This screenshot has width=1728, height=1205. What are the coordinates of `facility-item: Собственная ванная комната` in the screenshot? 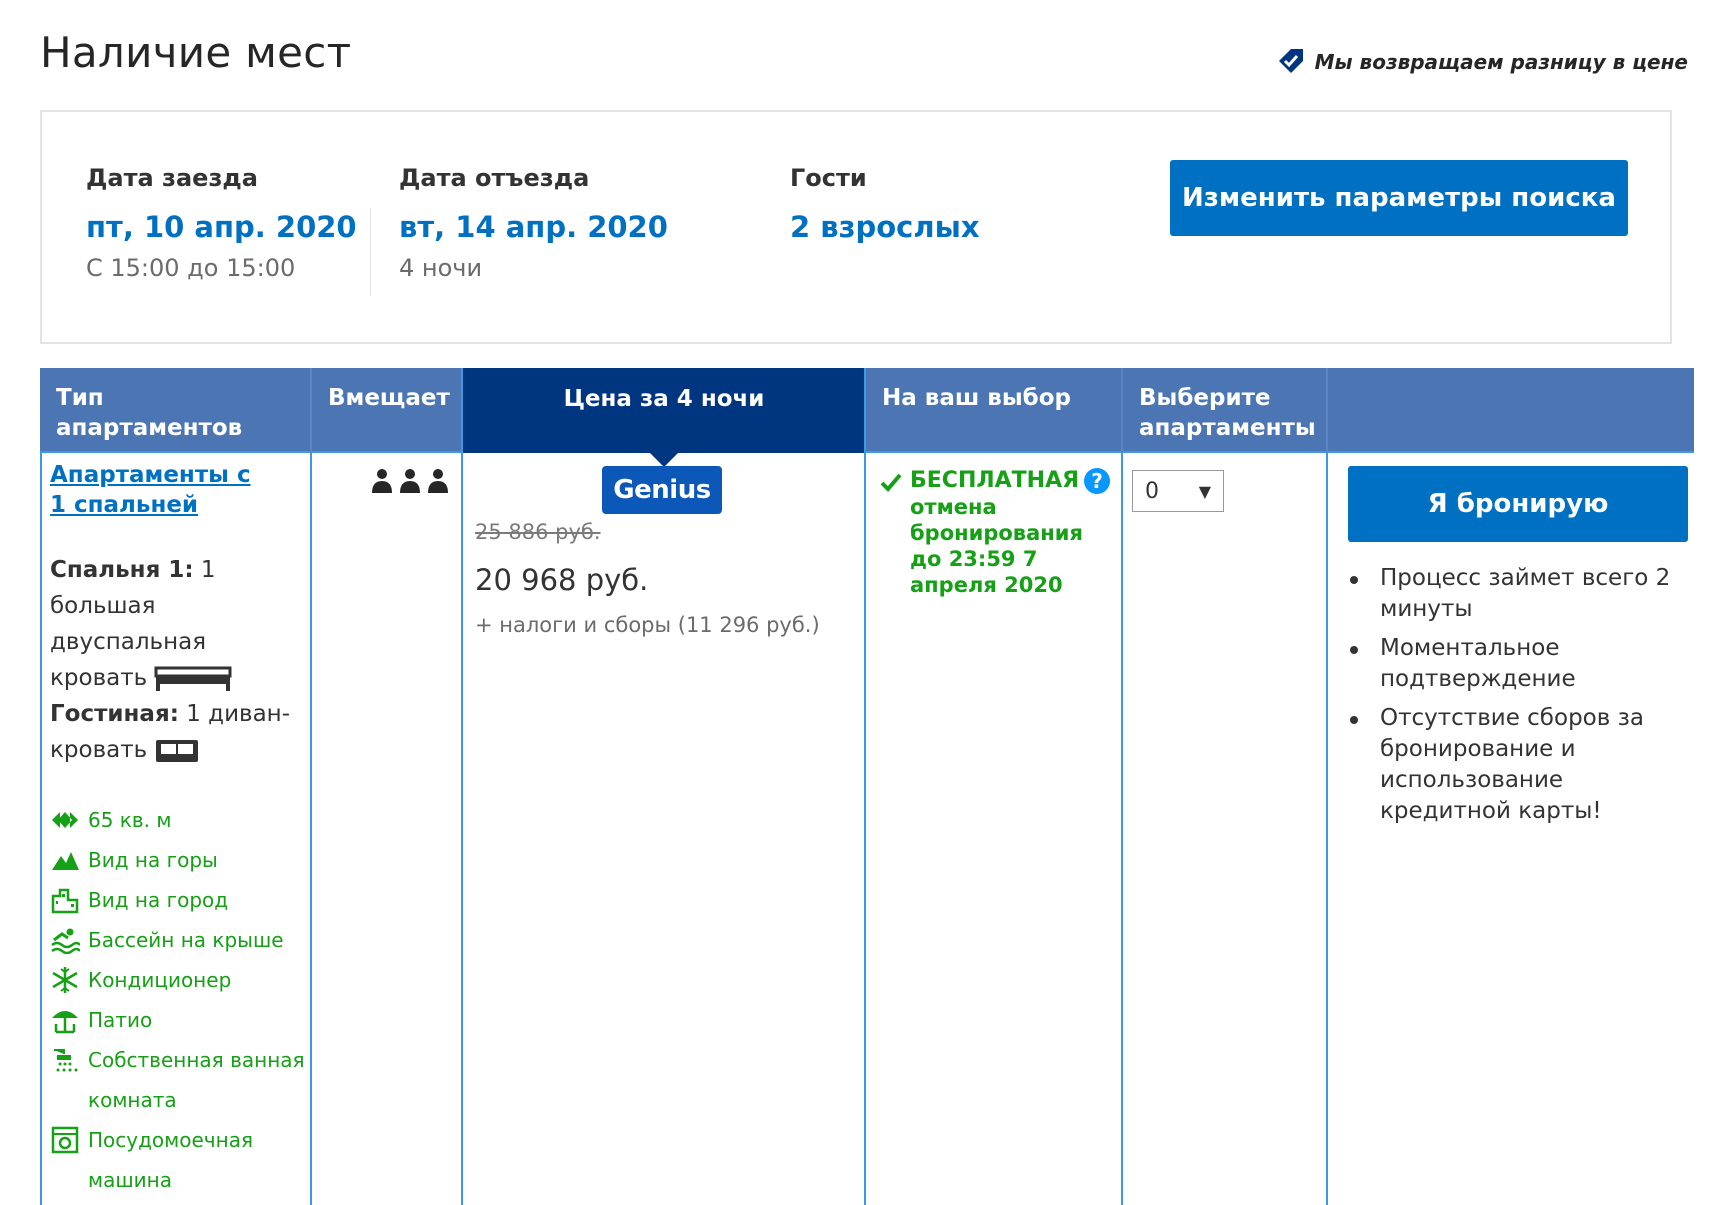 It's located at (180, 1080).